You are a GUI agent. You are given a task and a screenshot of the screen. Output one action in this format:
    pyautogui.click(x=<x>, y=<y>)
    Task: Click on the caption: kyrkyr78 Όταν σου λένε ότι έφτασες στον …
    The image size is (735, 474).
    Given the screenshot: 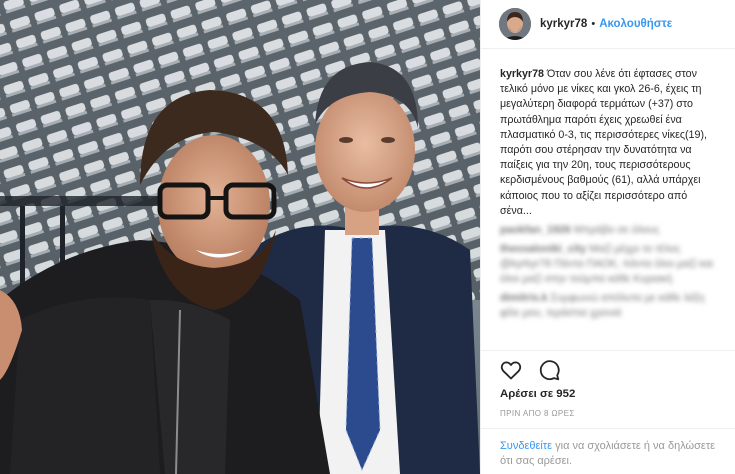 What is the action you would take?
    pyautogui.click(x=608, y=134)
    